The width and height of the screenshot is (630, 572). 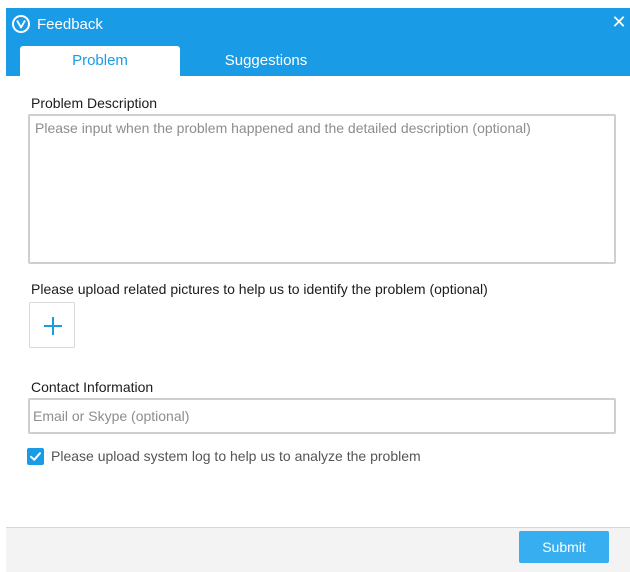 What do you see at coordinates (266, 61) in the screenshot?
I see `tab-suggestions: Suggestions` at bounding box center [266, 61].